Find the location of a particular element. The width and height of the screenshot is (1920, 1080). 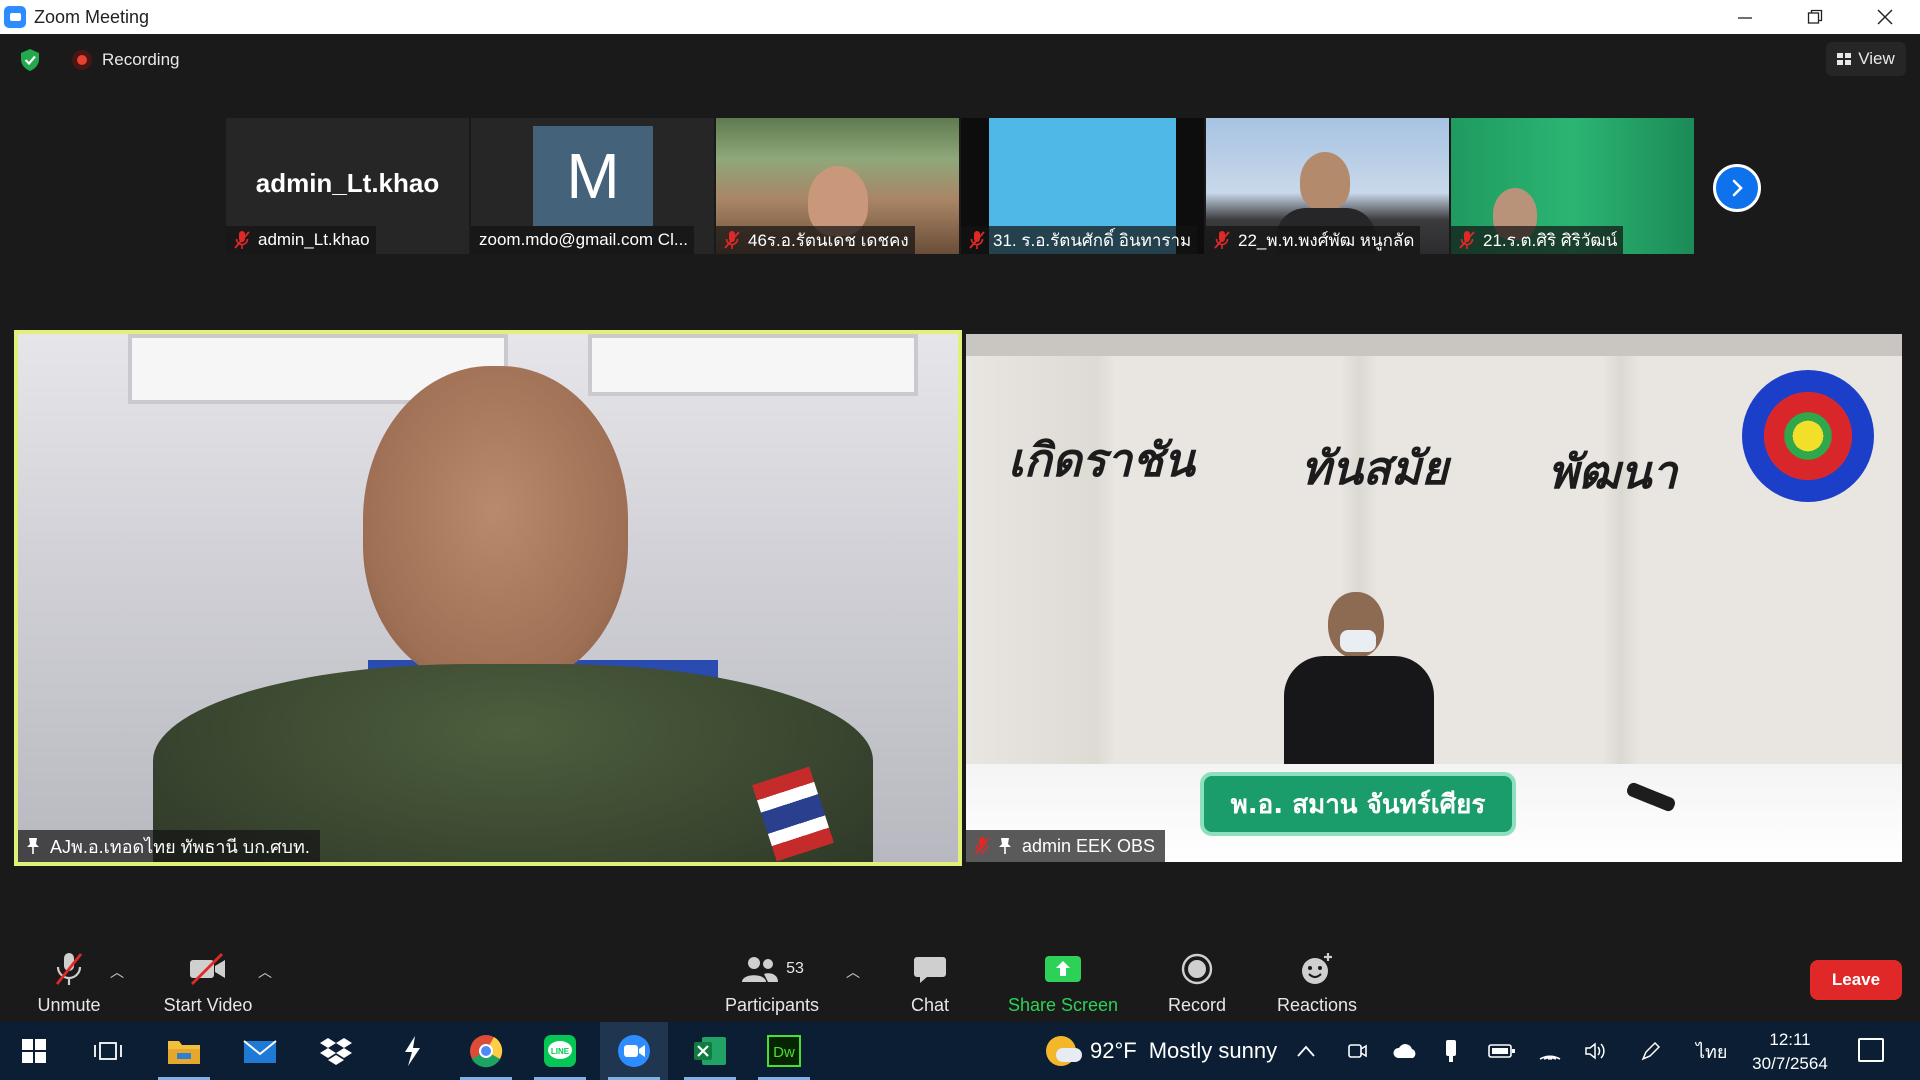

ceiling-light is located at coordinates (753, 365).